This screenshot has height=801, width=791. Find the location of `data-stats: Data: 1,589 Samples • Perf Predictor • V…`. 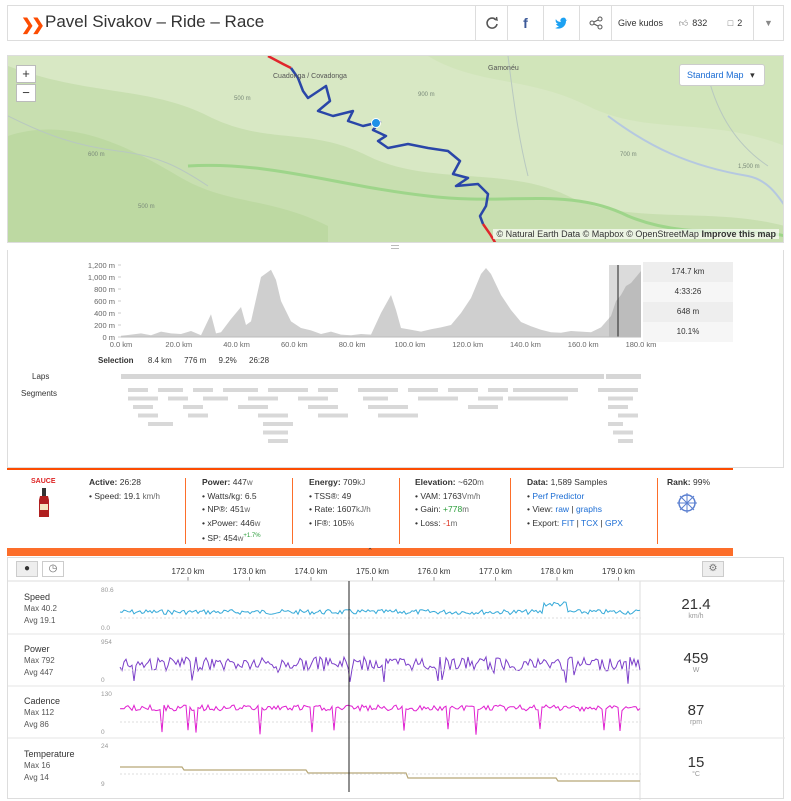

data-stats: Data: 1,589 Samples • Perf Predictor • V… is located at coordinates (575, 502).